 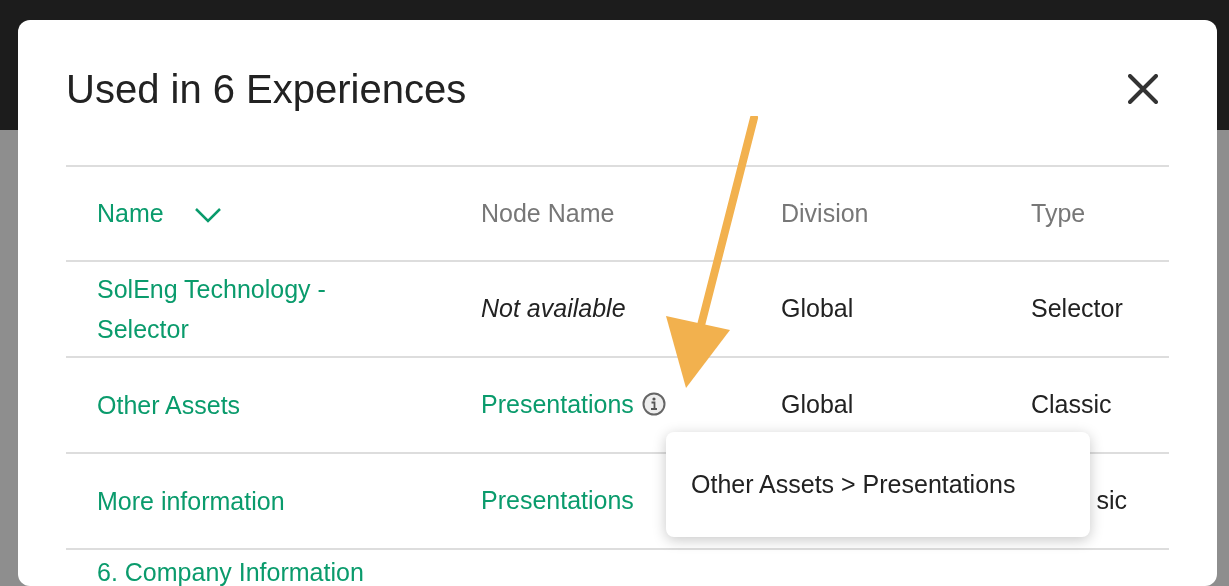 What do you see at coordinates (169, 405) in the screenshot?
I see `experience-link: Other Assets` at bounding box center [169, 405].